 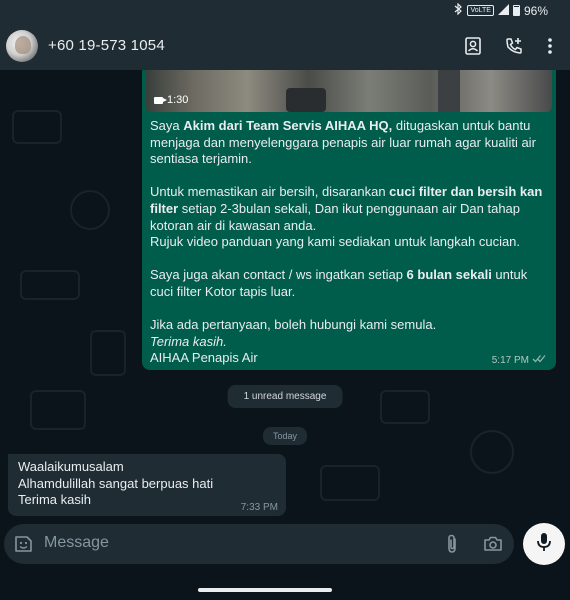 I want to click on message-text-segment: Saya, so click(x=167, y=125).